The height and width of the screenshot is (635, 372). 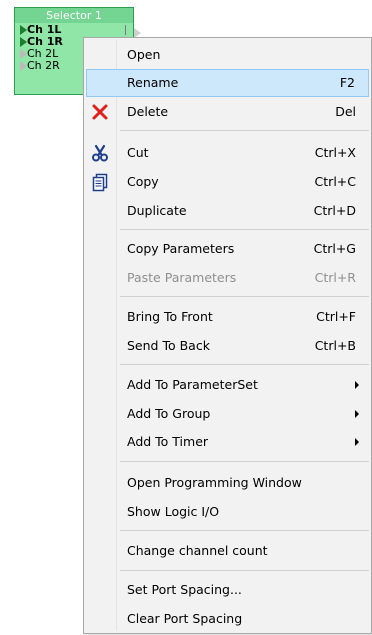 I want to click on menu-item-label: Add To Timer, so click(x=168, y=441).